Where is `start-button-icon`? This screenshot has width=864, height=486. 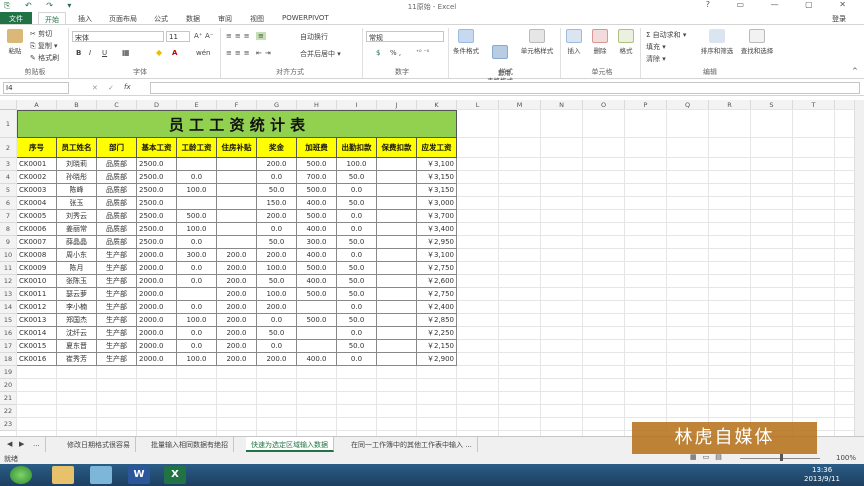 start-button-icon is located at coordinates (21, 475).